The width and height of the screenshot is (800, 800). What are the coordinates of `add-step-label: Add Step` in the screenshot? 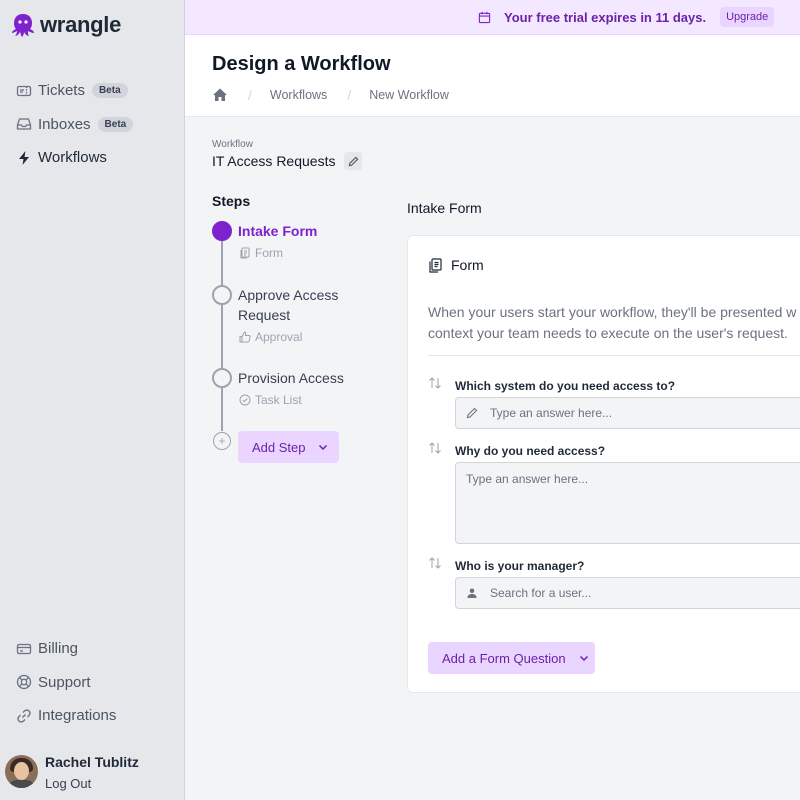 It's located at (279, 447).